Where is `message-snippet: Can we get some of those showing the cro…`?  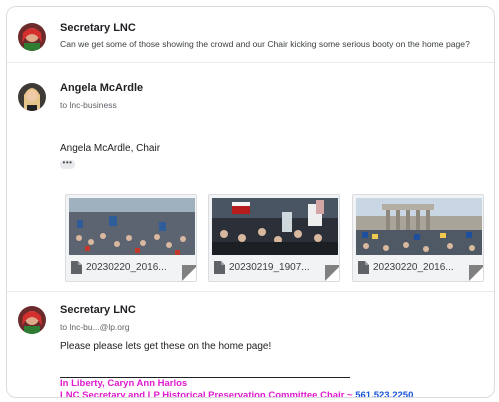 message-snippet: Can we get some of those showing the cro… is located at coordinates (265, 44).